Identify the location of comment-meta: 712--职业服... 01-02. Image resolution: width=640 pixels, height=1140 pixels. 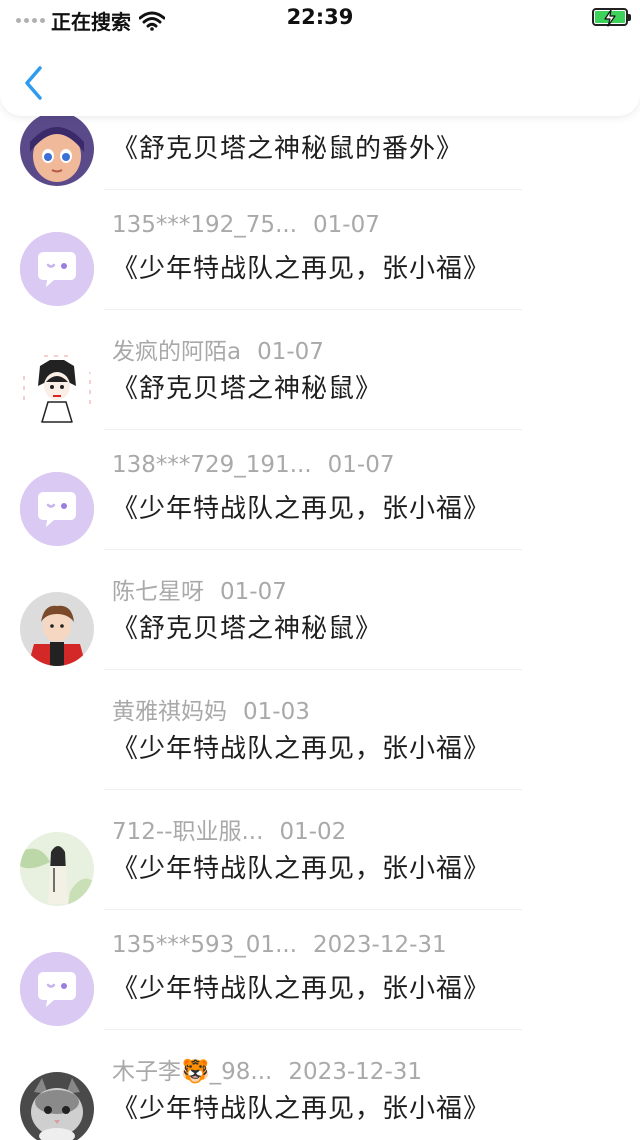
(229, 829).